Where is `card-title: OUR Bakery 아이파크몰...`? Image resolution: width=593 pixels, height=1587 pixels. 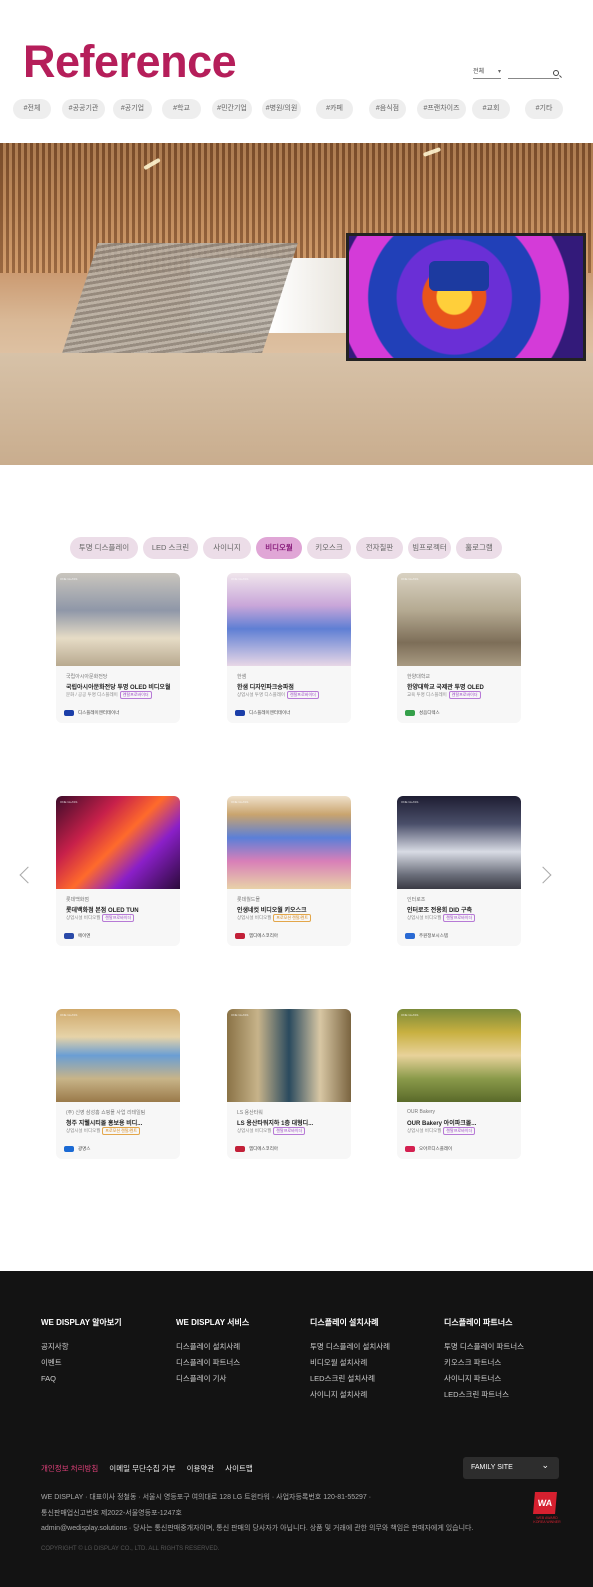
card-title: OUR Bakery 아이파크몰... is located at coordinates (442, 1124).